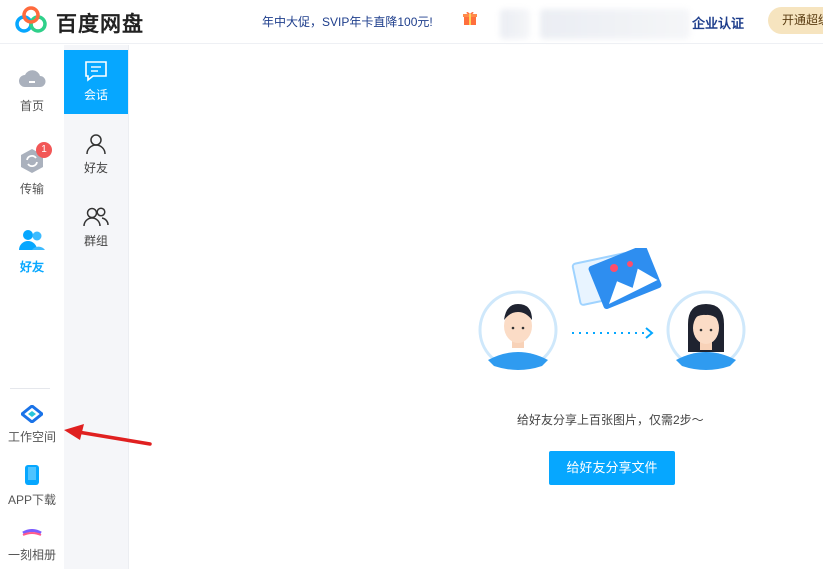  I want to click on rail-item-home: 首页, so click(32, 90).